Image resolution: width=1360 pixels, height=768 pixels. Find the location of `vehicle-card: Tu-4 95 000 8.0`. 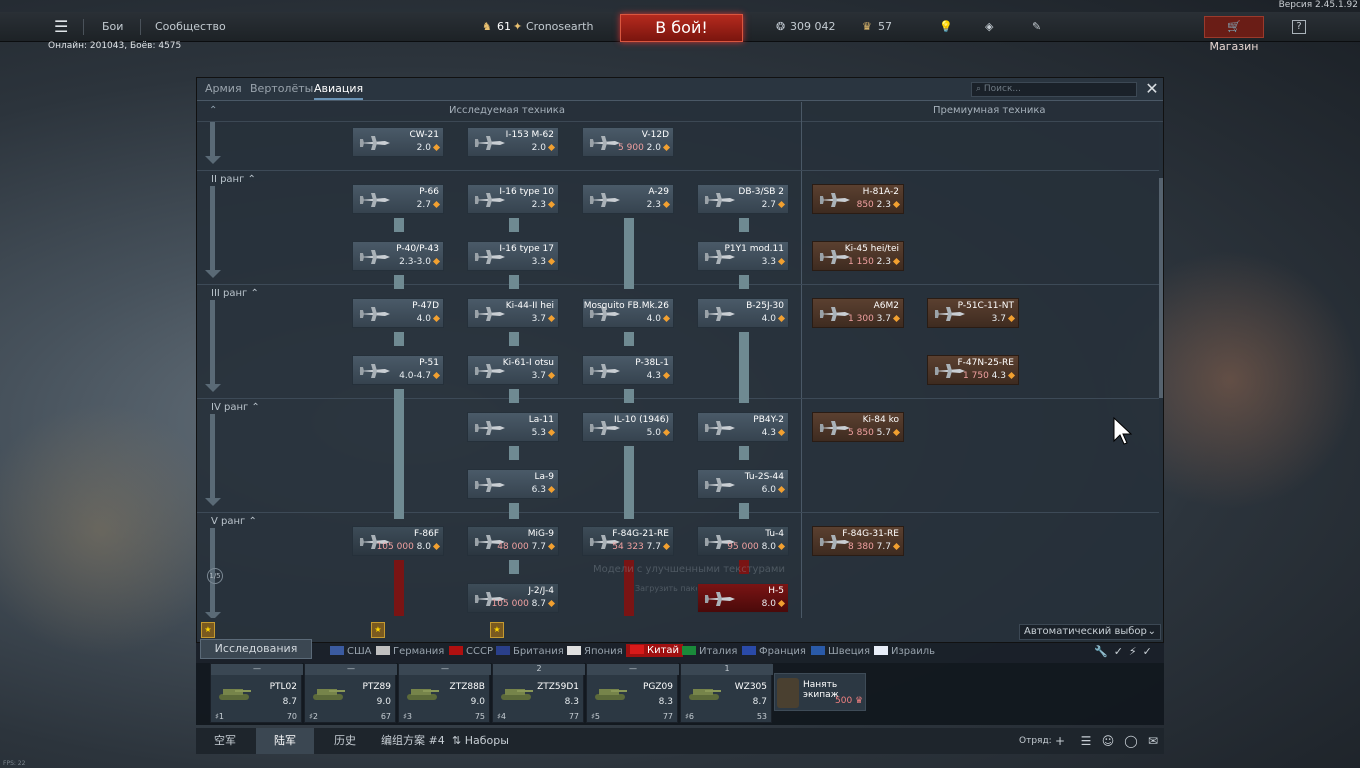

vehicle-card: Tu-4 95 000 8.0 is located at coordinates (743, 541).